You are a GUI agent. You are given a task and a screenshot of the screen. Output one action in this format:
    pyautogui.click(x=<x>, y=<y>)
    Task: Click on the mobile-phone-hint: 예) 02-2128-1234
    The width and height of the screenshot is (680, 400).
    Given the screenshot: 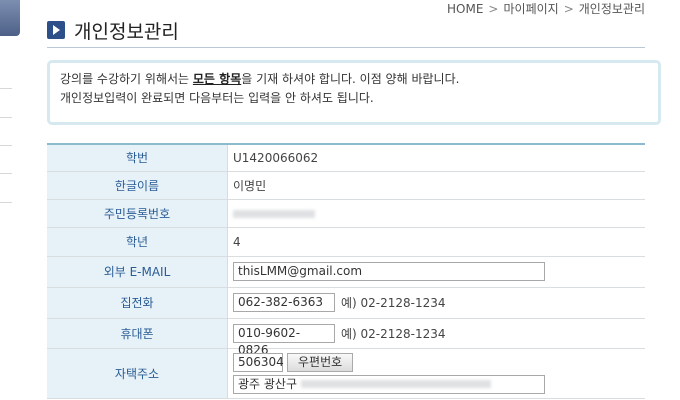 What is the action you would take?
    pyautogui.click(x=393, y=333)
    